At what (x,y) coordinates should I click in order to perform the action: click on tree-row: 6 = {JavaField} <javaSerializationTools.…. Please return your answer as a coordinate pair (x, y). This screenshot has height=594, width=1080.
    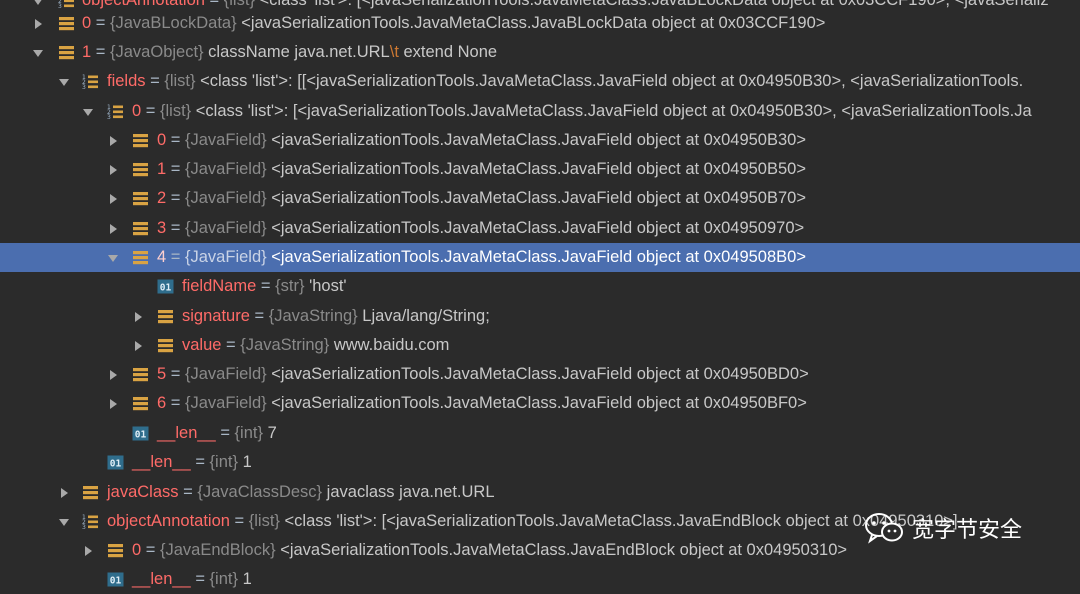
    Looking at the image, I should click on (540, 403).